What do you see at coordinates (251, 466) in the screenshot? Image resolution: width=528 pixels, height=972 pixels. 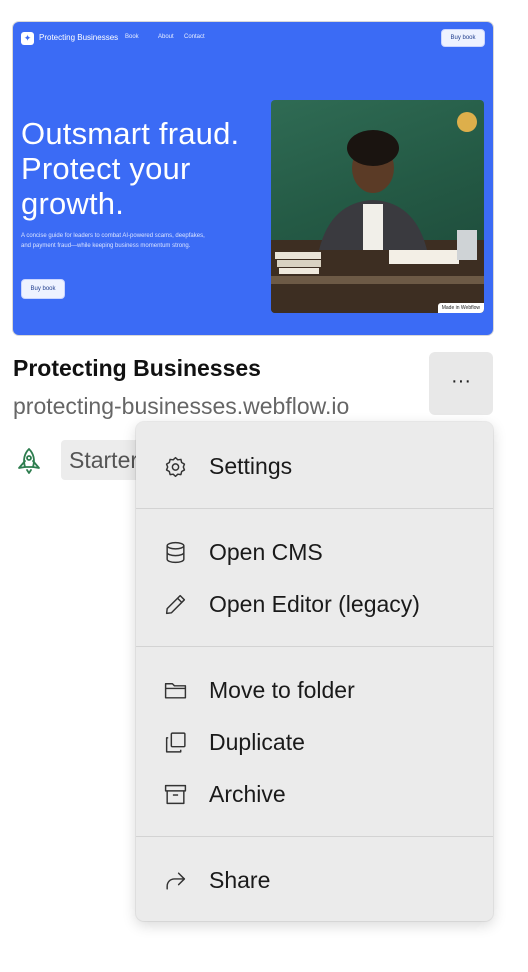 I see `menu-item-label: Settings` at bounding box center [251, 466].